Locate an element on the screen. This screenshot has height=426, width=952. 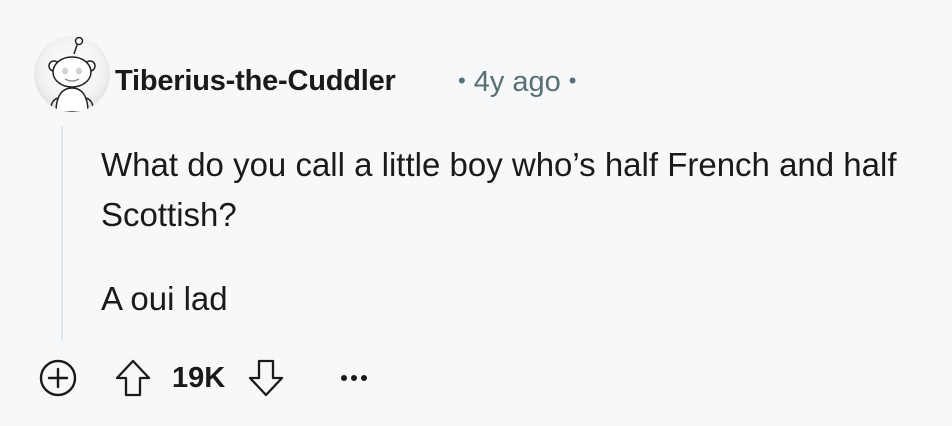
comment-paragraph: A oui lad is located at coordinates (164, 298).